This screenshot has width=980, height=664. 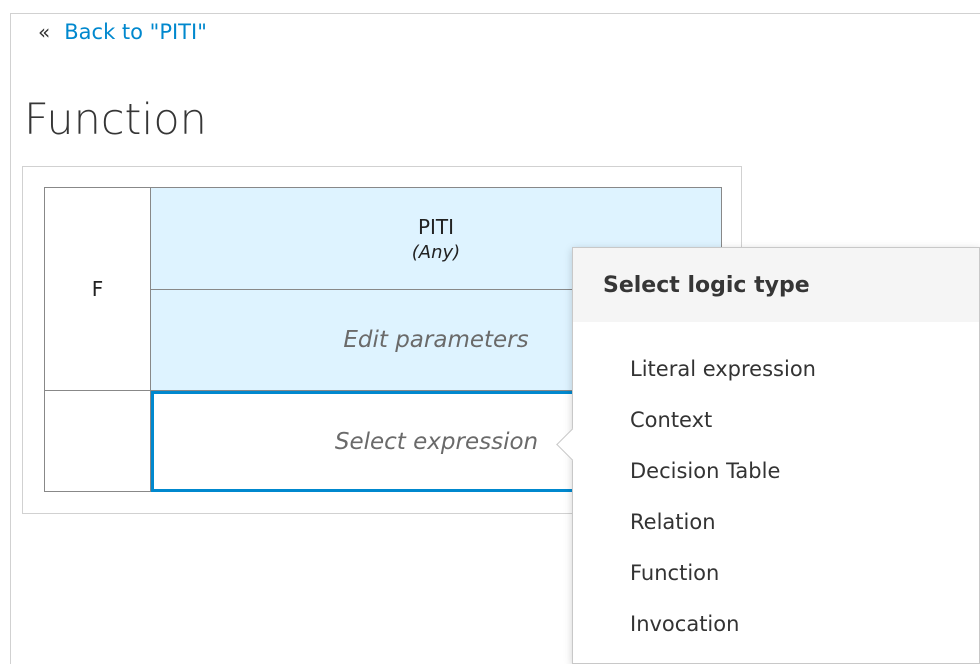 I want to click on logic-type-relation: Relation, so click(x=776, y=522).